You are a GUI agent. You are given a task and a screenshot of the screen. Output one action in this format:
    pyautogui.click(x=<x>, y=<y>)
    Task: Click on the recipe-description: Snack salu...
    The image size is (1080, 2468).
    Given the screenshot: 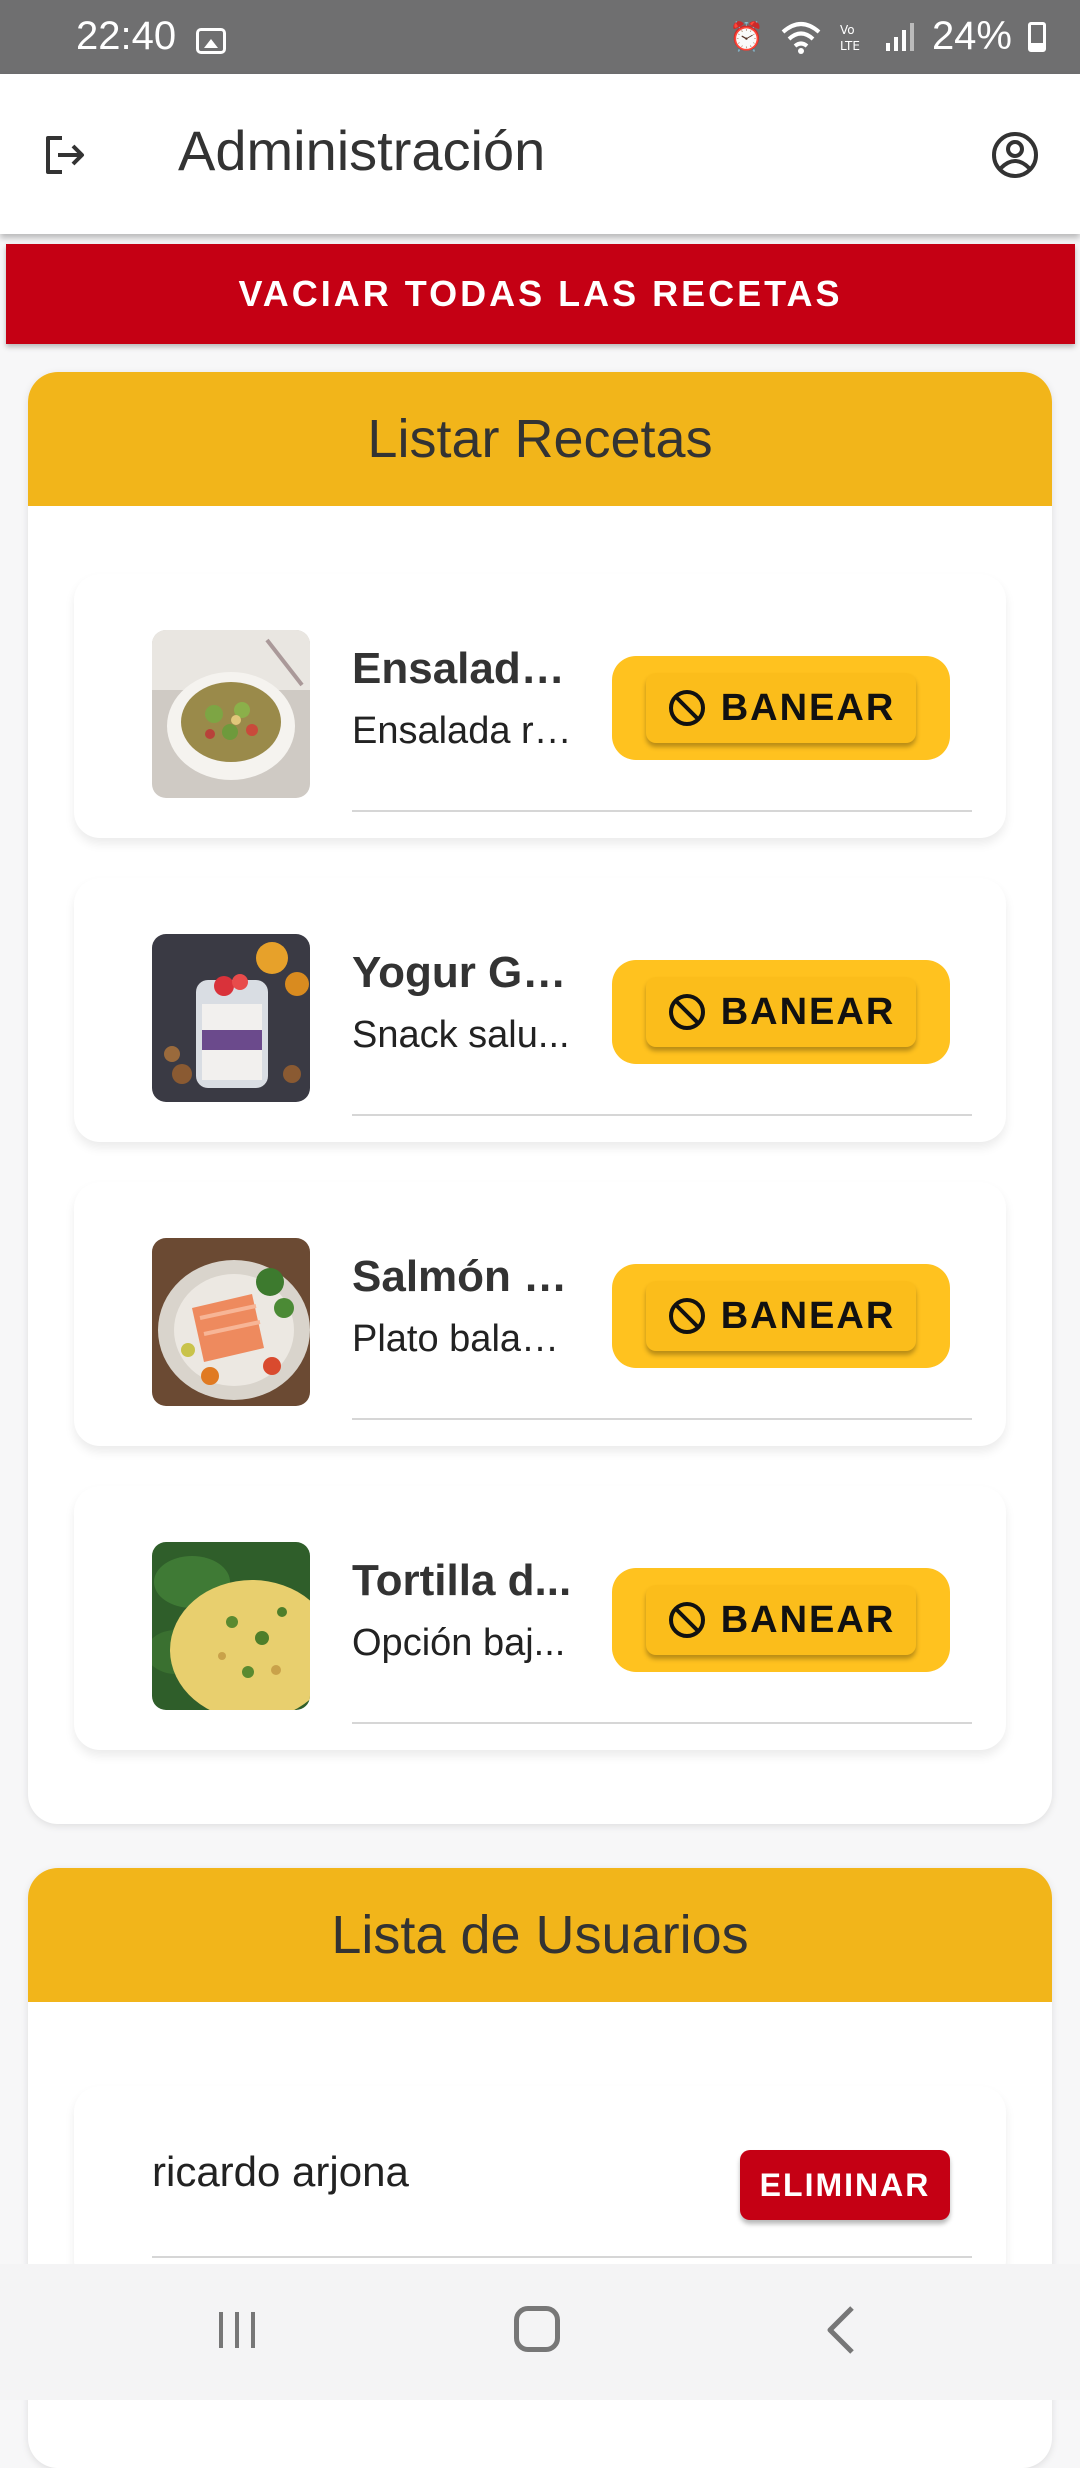 What is the action you would take?
    pyautogui.click(x=461, y=1035)
    